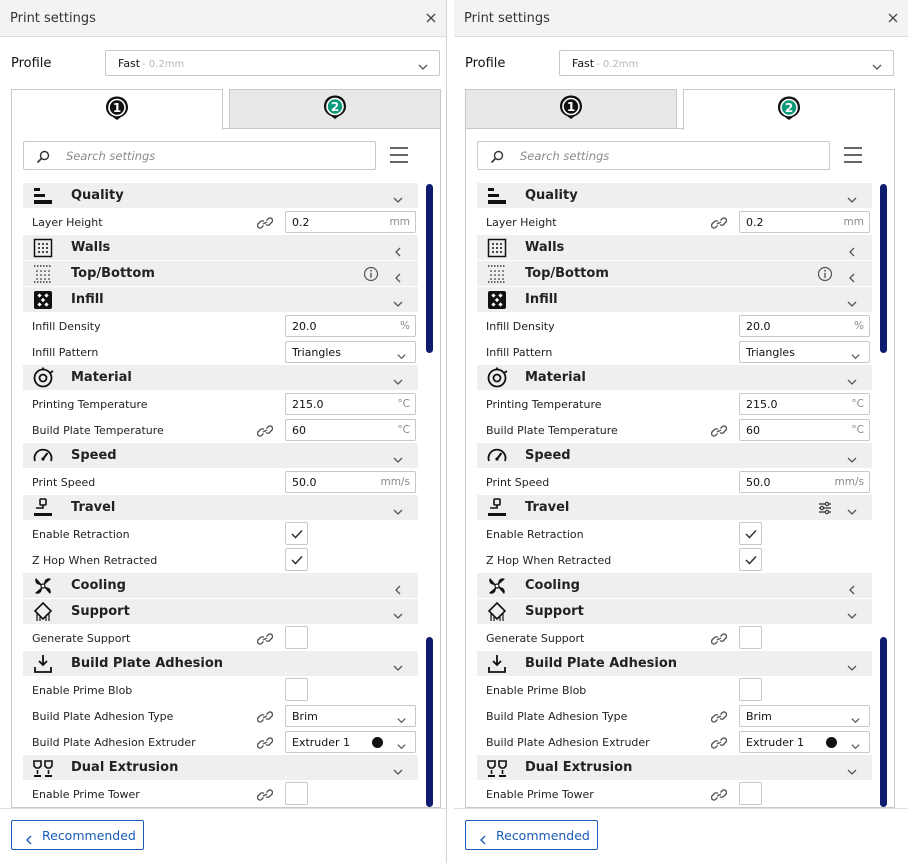  Describe the element at coordinates (65, 352) in the screenshot. I see `setting-label: Infill Pattern` at that location.